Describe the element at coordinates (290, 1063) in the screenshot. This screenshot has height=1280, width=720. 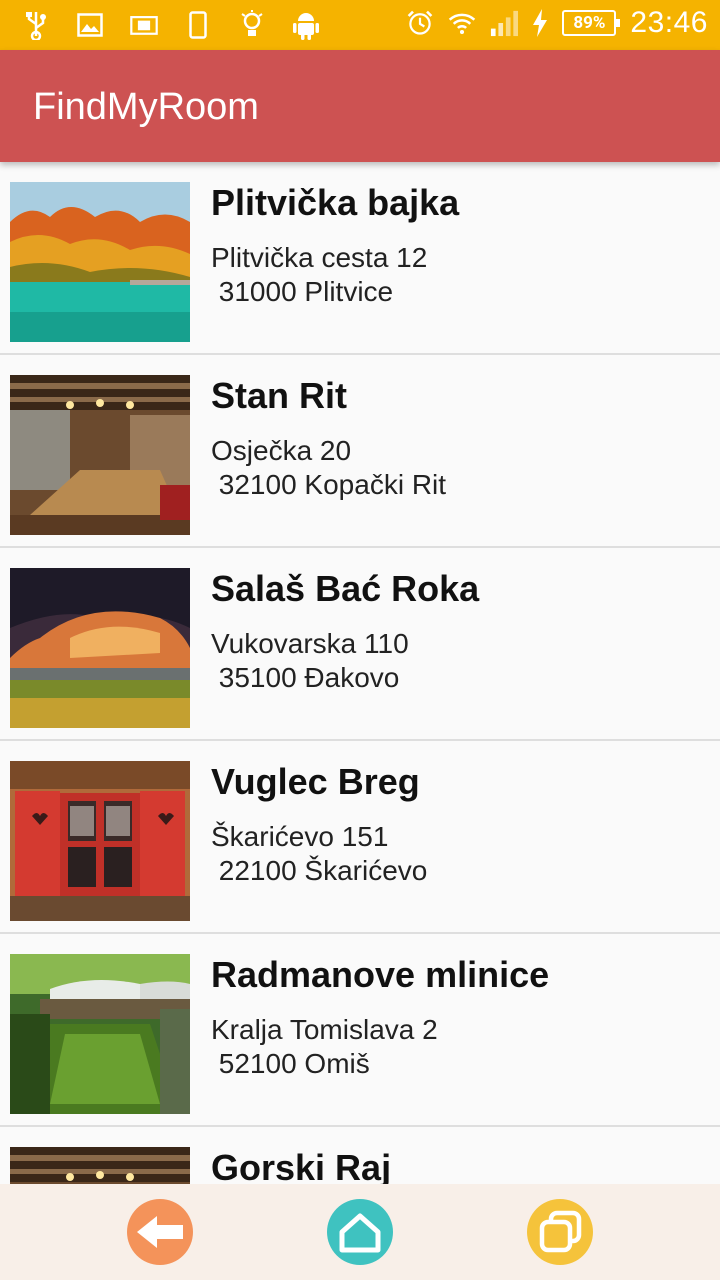
I see `listing-city: 52100 Omiš` at that location.